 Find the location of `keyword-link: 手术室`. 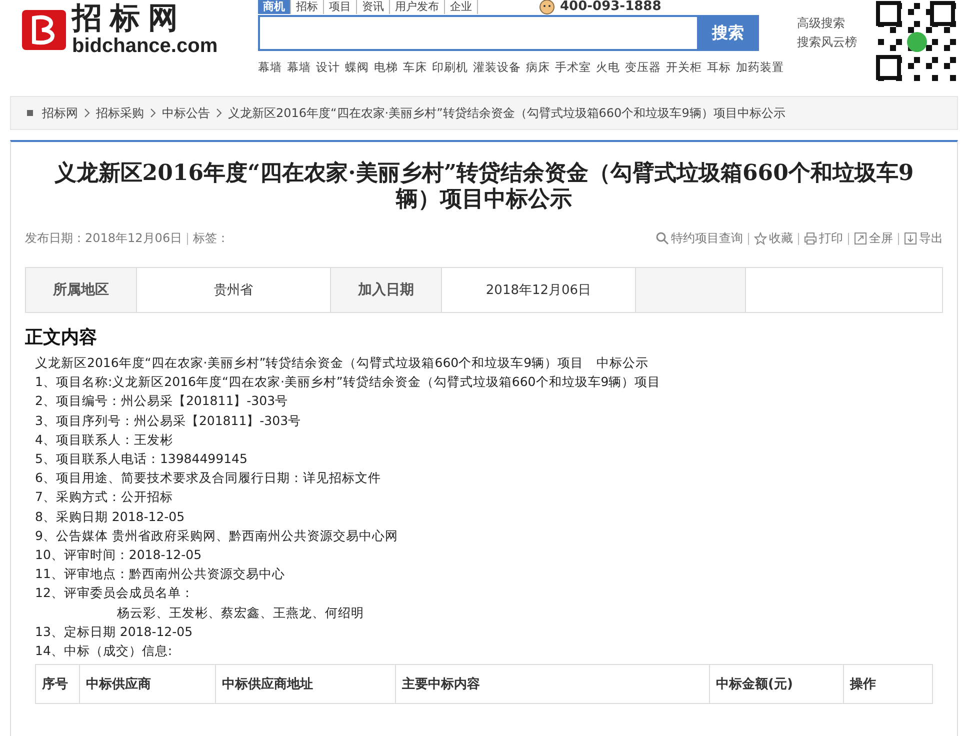

keyword-link: 手术室 is located at coordinates (573, 67).